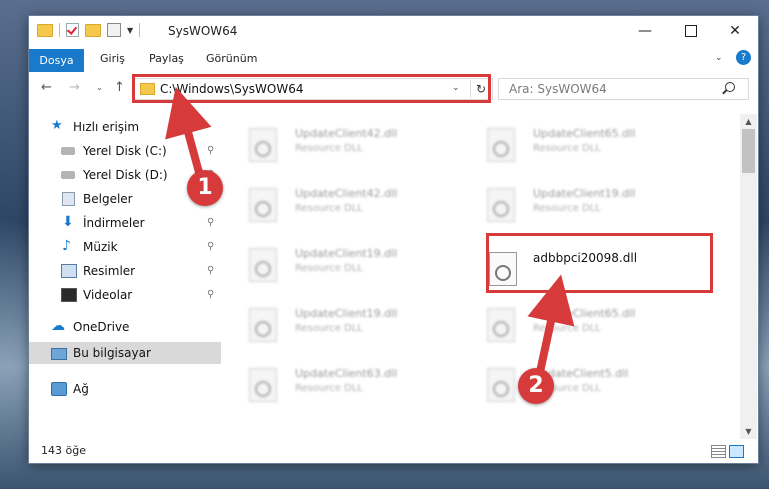  Describe the element at coordinates (736, 451) in the screenshot. I see `large-icons-view-icon` at that location.